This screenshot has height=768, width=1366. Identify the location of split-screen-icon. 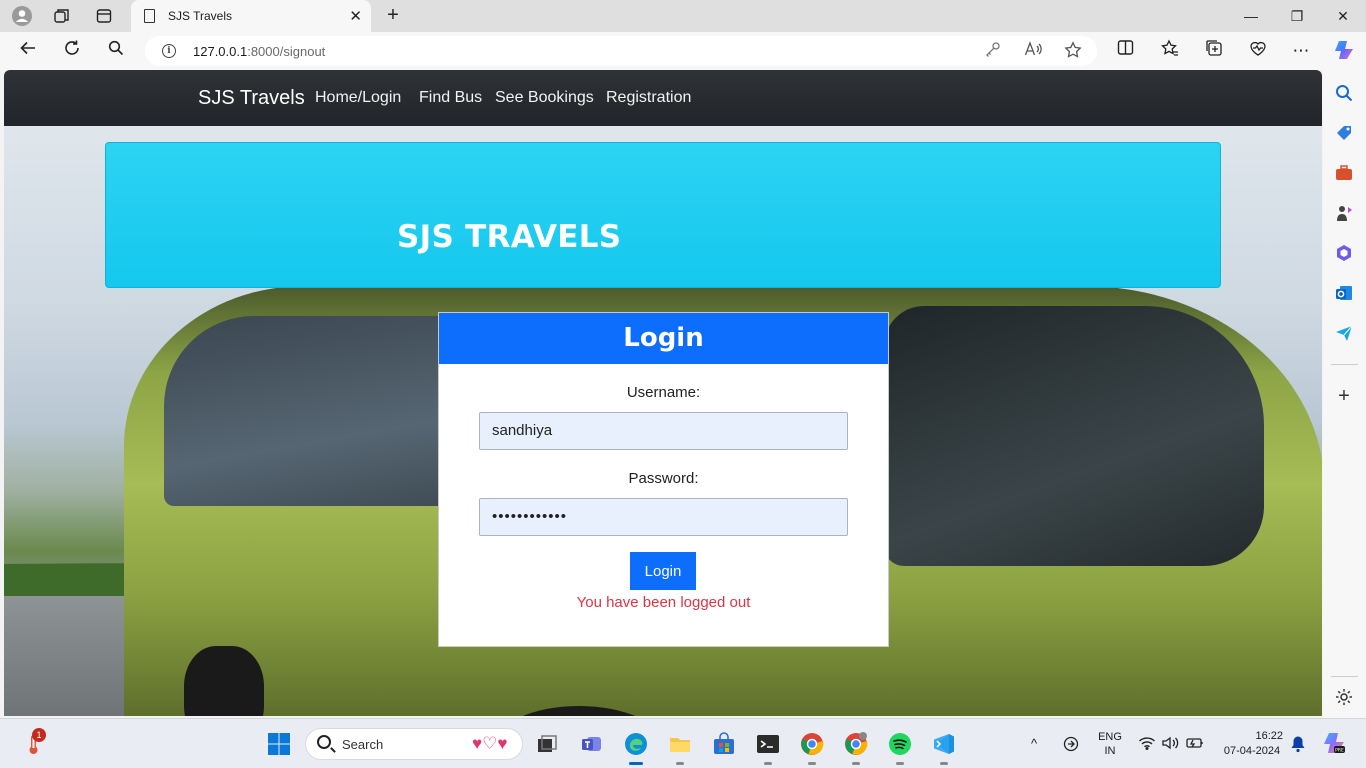
(1125, 51).